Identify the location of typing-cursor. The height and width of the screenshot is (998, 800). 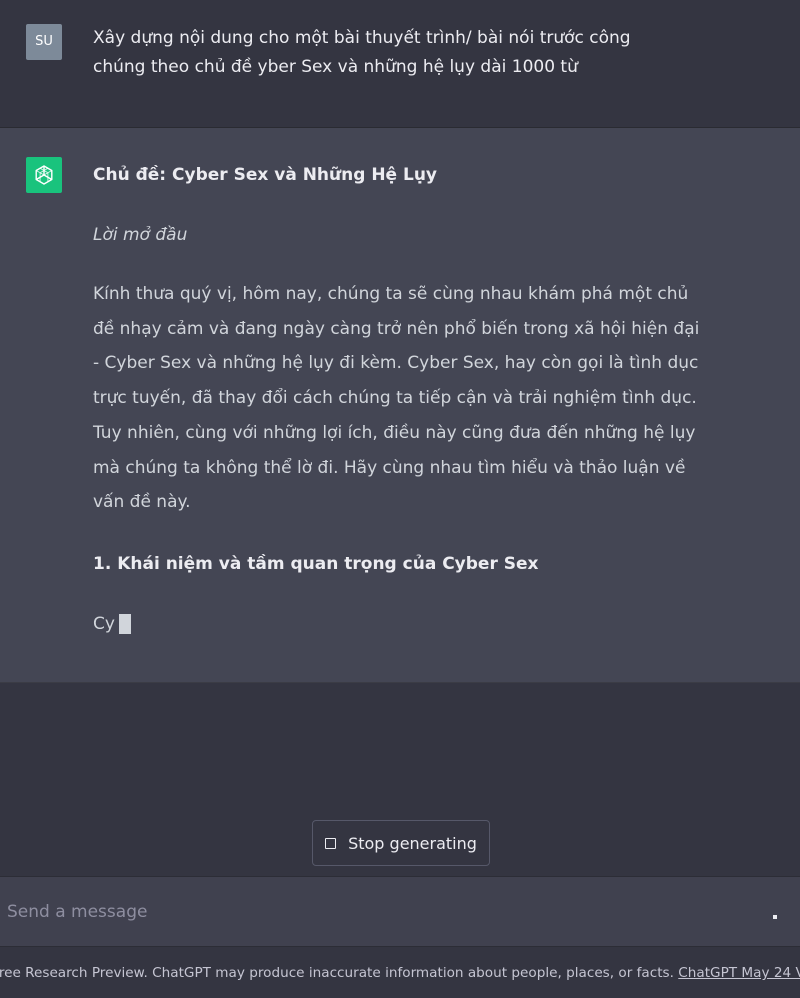
(124, 623).